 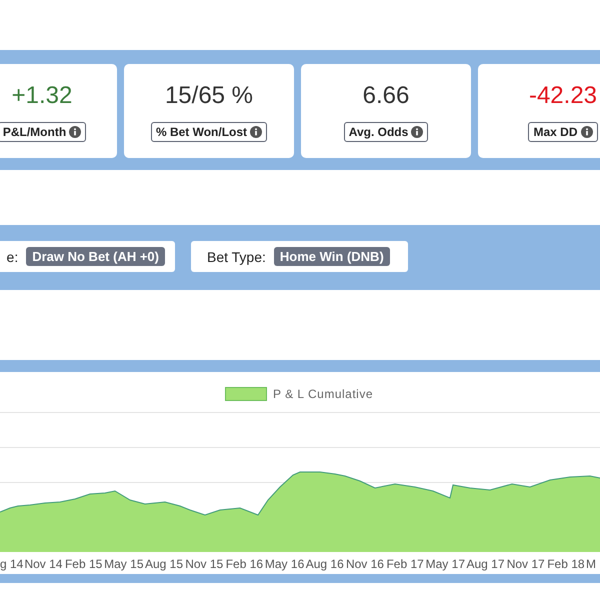 What do you see at coordinates (12, 564) in the screenshot?
I see `axis-label: g 14` at bounding box center [12, 564].